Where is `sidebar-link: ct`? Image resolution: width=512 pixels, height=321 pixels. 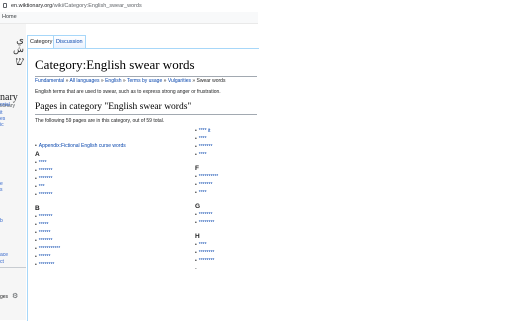 sidebar-link: ct is located at coordinates (2, 262).